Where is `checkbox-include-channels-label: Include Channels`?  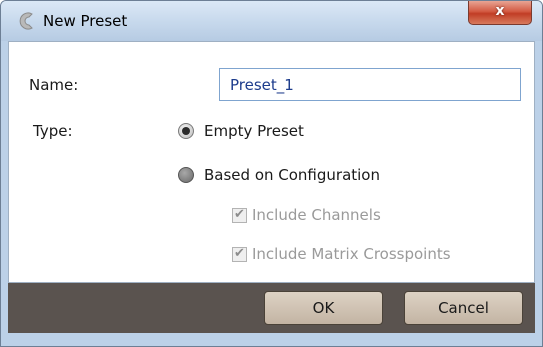 checkbox-include-channels-label: Include Channels is located at coordinates (316, 215).